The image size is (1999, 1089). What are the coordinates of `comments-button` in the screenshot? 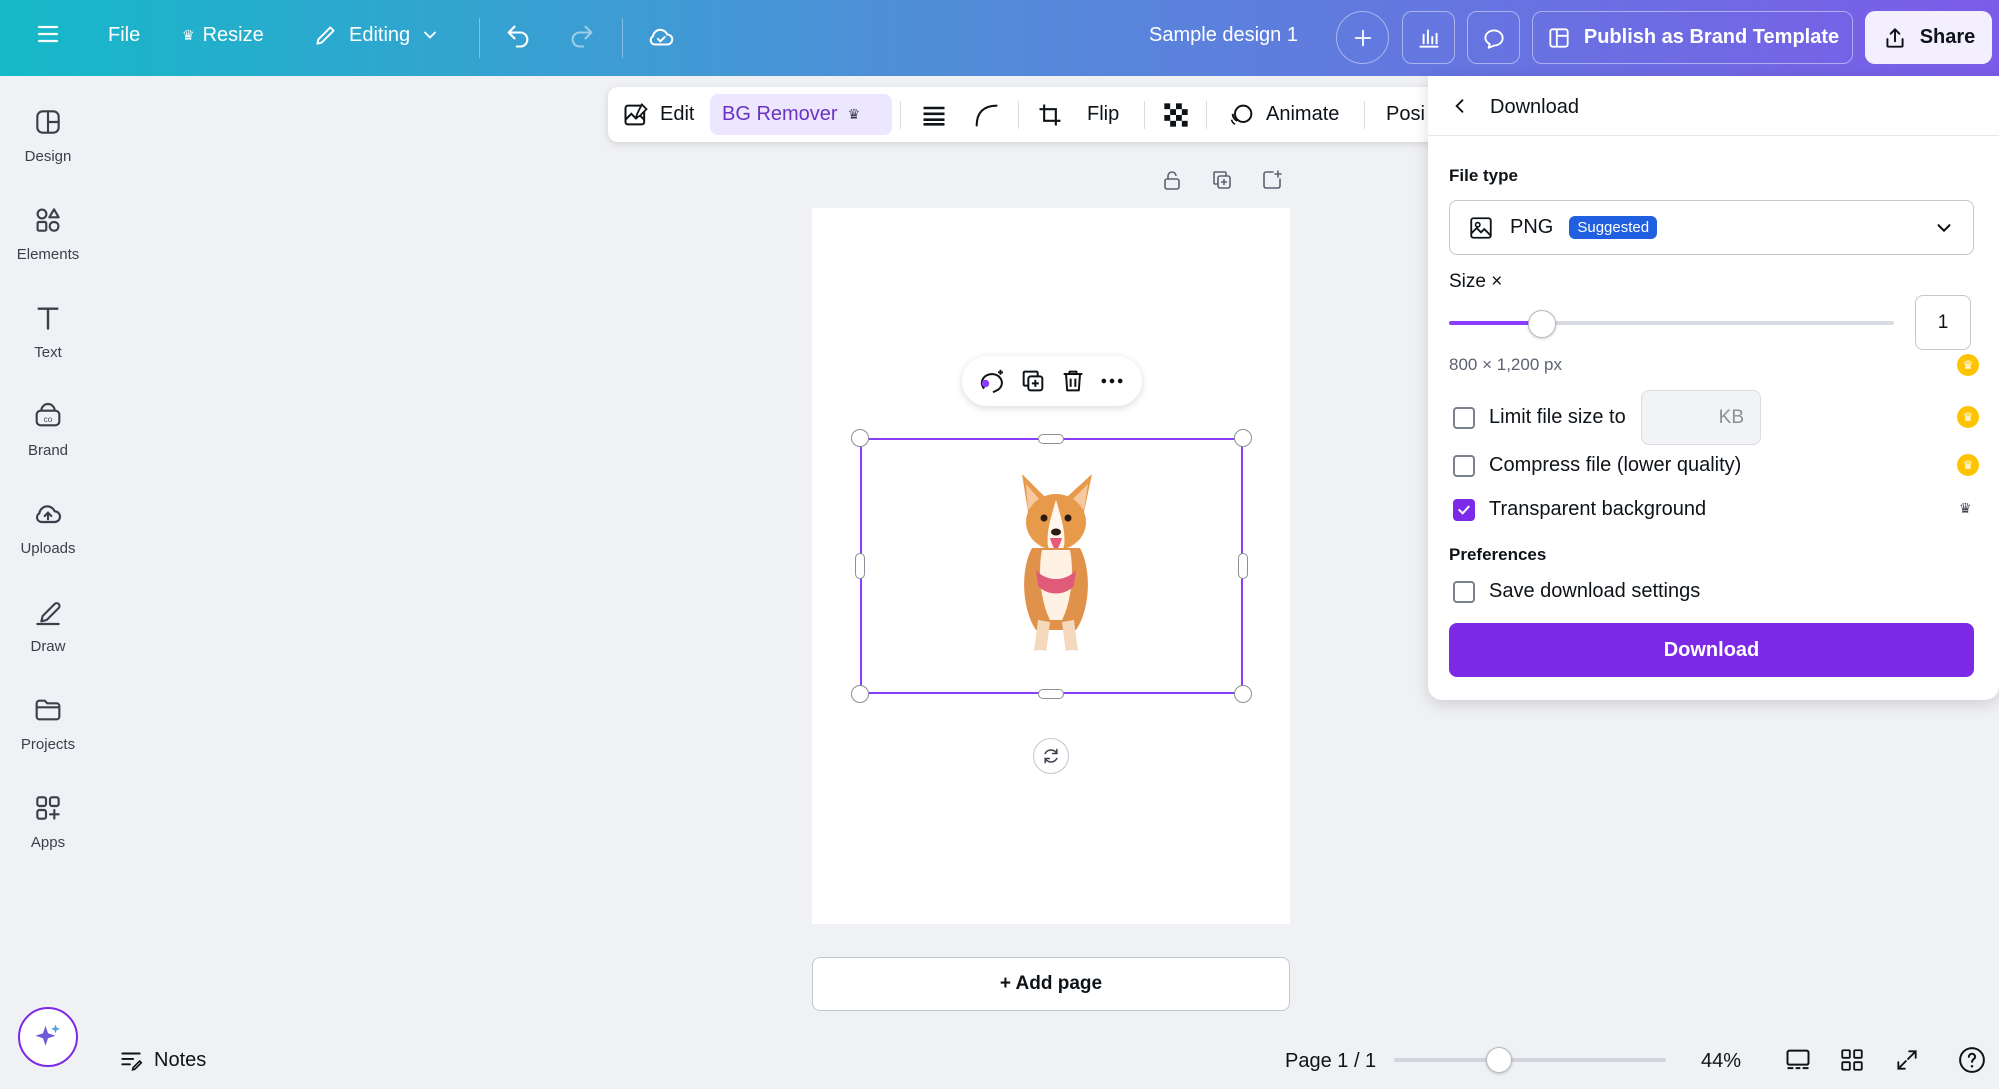 It's located at (1493, 37).